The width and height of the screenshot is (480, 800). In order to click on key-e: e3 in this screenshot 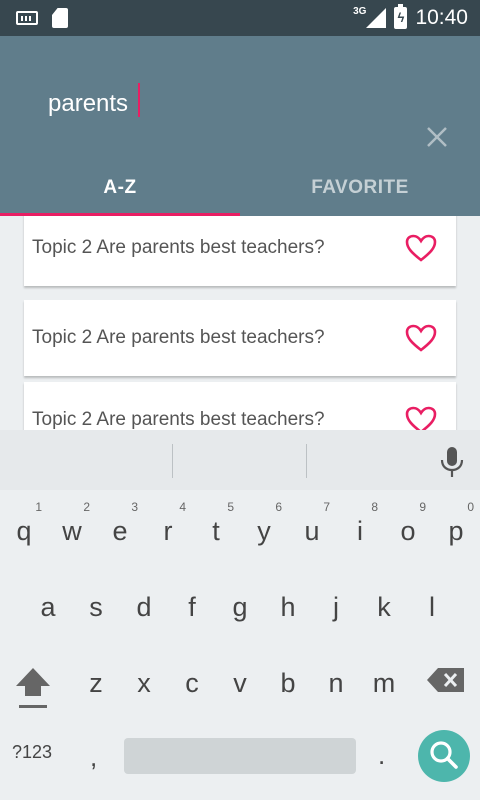, I will do `click(120, 530)`.